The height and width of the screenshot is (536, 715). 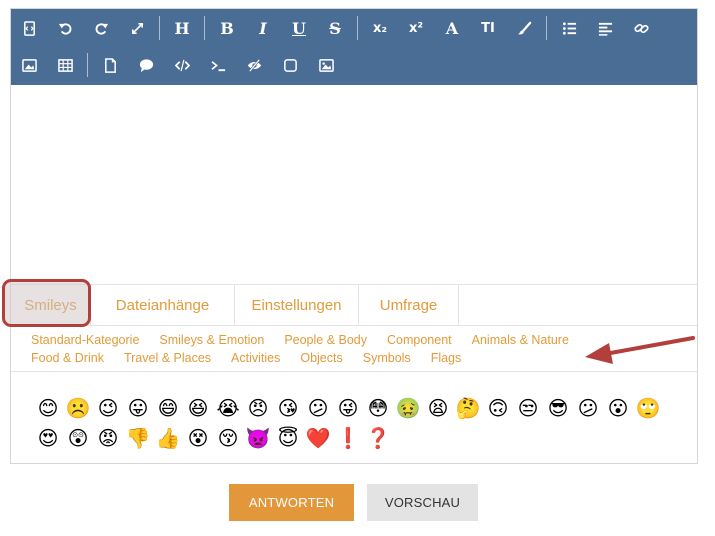 What do you see at coordinates (528, 408) in the screenshot?
I see `emoji-button: 😒` at bounding box center [528, 408].